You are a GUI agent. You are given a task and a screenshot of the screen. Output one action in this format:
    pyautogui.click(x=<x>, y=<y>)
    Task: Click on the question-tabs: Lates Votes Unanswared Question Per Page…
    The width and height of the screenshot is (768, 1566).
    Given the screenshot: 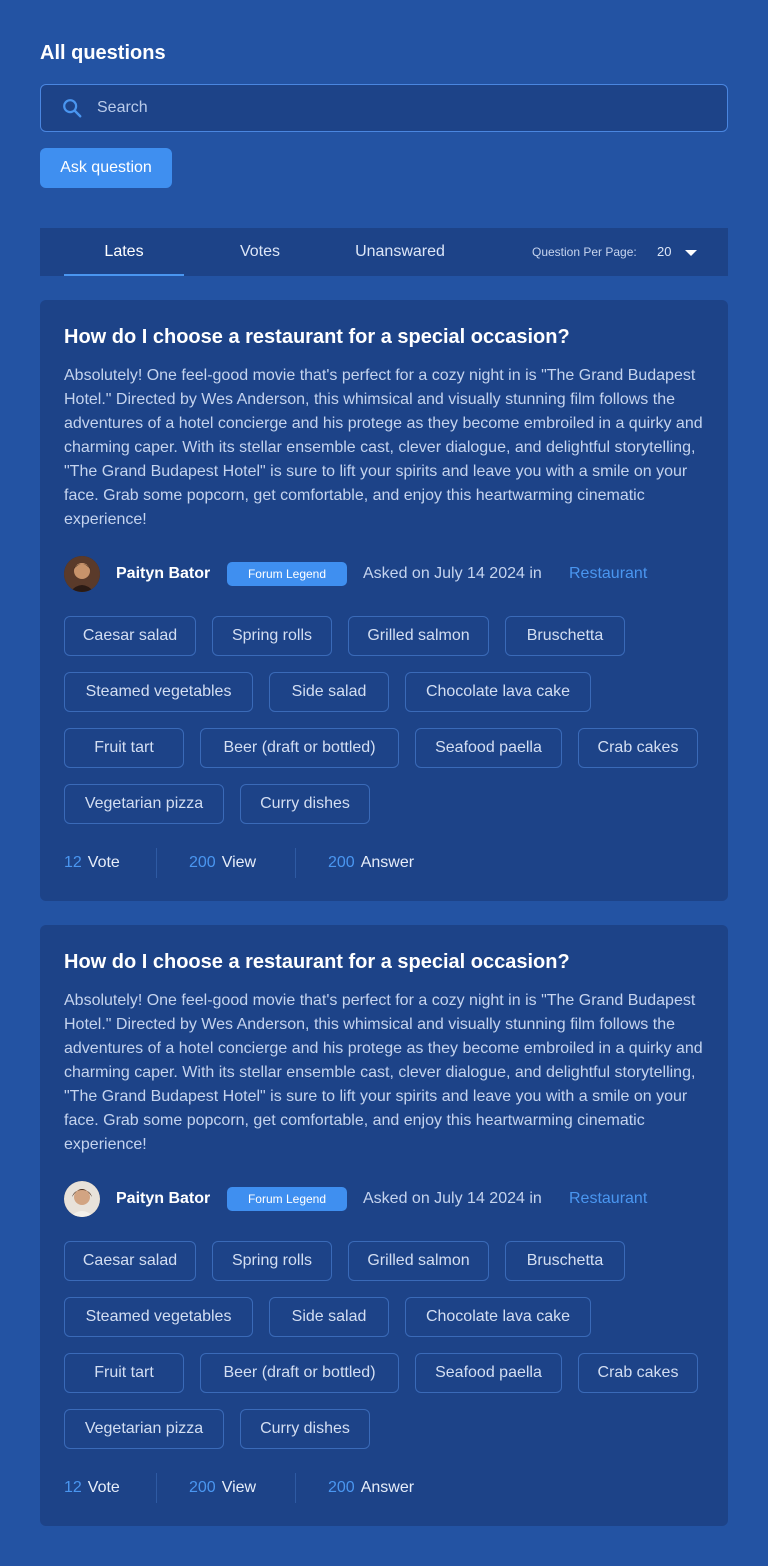 What is the action you would take?
    pyautogui.click(x=384, y=252)
    